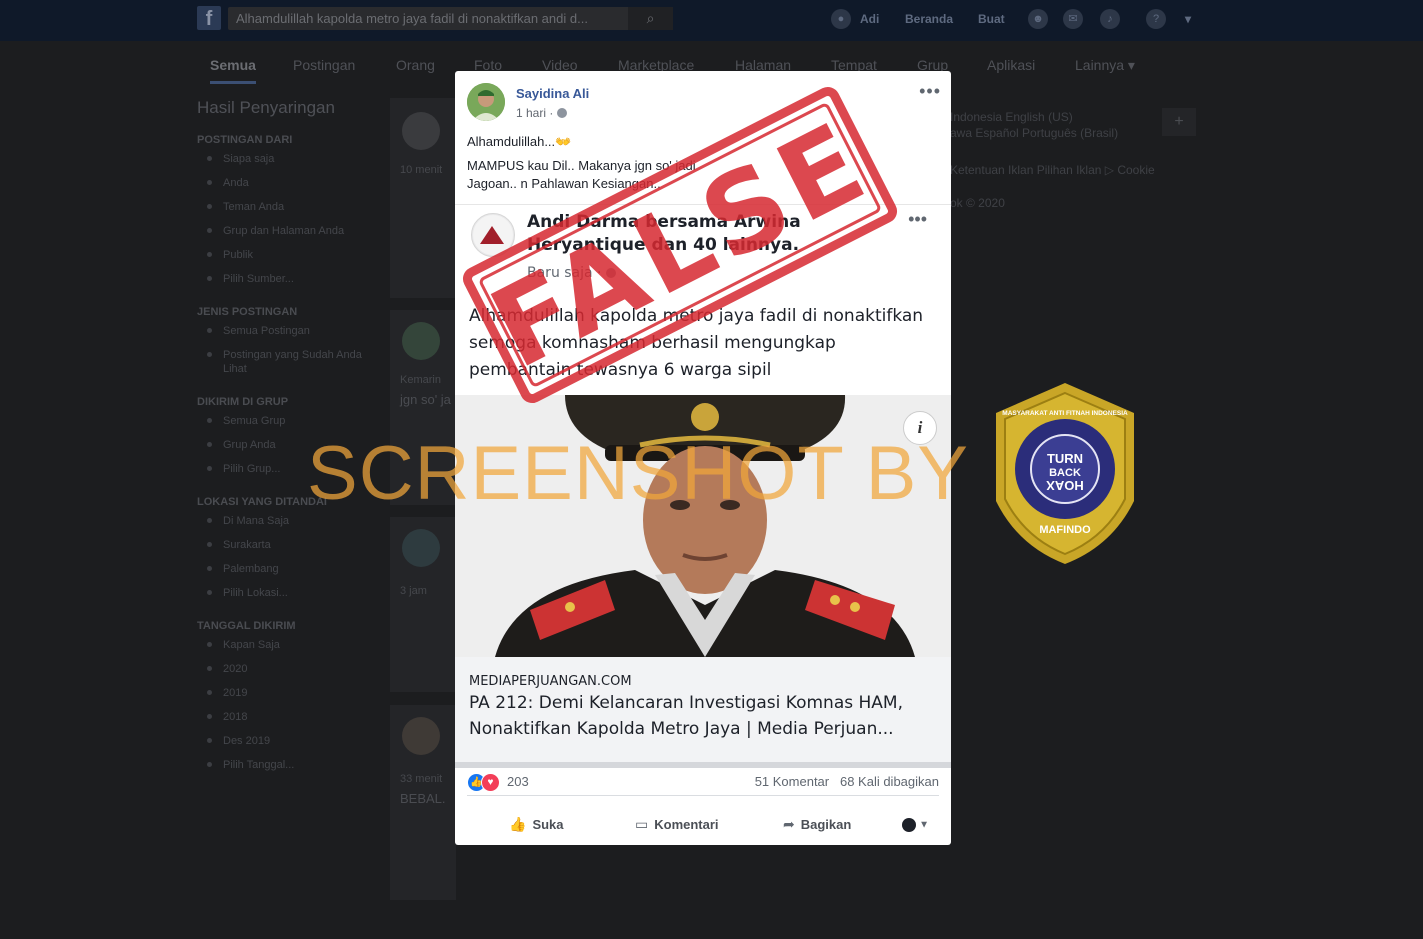 This screenshot has height=939, width=1423. I want to click on messenger-icon: ✉, so click(1073, 19).